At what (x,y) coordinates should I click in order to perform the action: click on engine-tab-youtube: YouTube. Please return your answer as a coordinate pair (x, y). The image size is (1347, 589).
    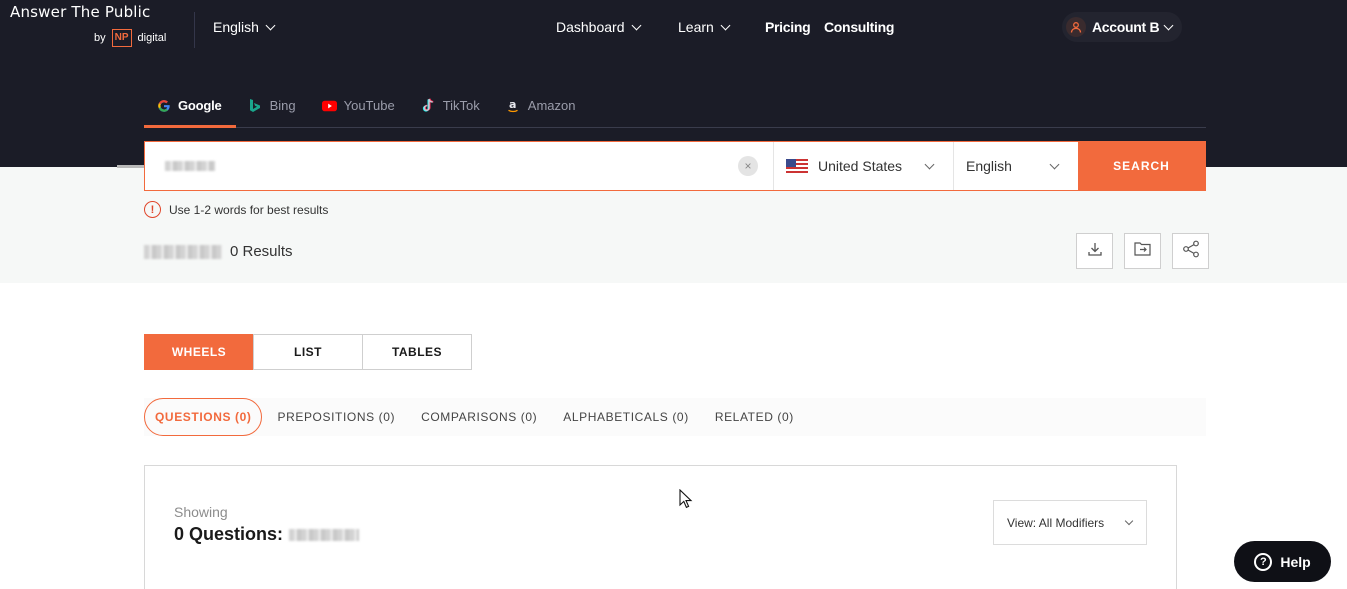
    Looking at the image, I should click on (359, 111).